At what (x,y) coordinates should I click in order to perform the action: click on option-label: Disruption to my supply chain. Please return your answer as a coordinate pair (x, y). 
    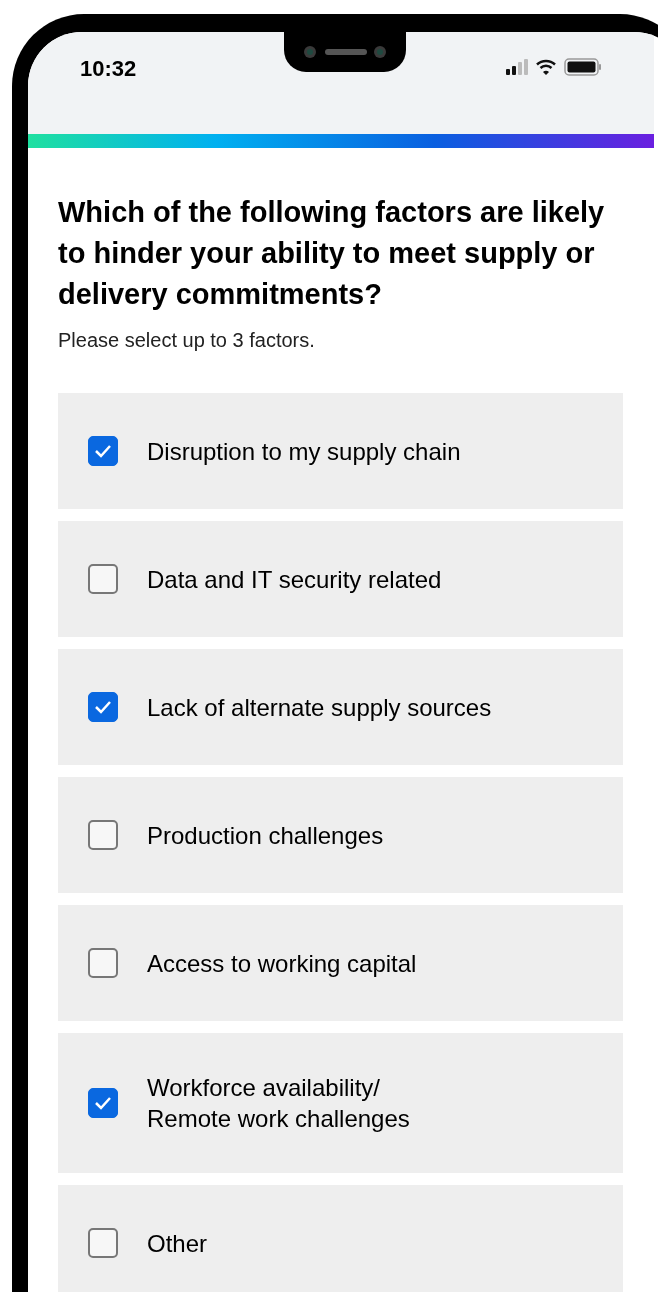
    Looking at the image, I should click on (304, 451).